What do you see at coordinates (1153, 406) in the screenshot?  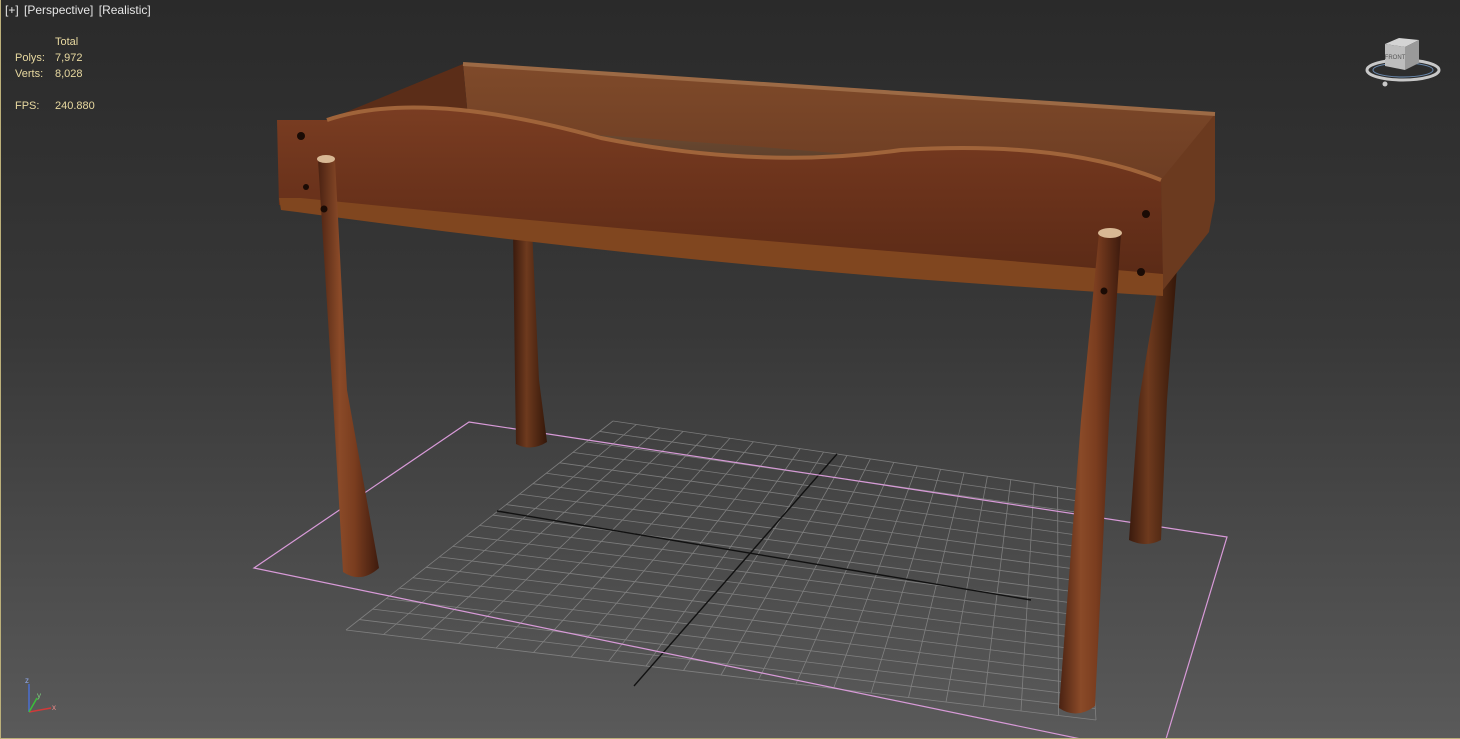 I see `leg-back-right` at bounding box center [1153, 406].